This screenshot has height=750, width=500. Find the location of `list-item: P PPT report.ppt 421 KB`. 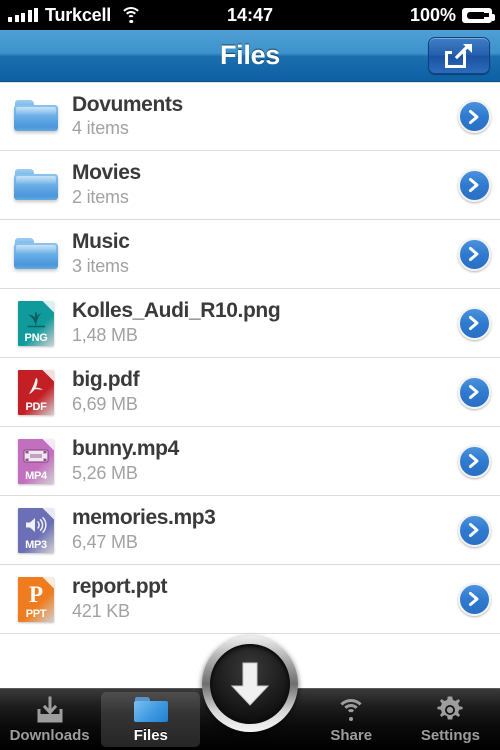

list-item: P PPT report.ppt 421 KB is located at coordinates (250, 599).